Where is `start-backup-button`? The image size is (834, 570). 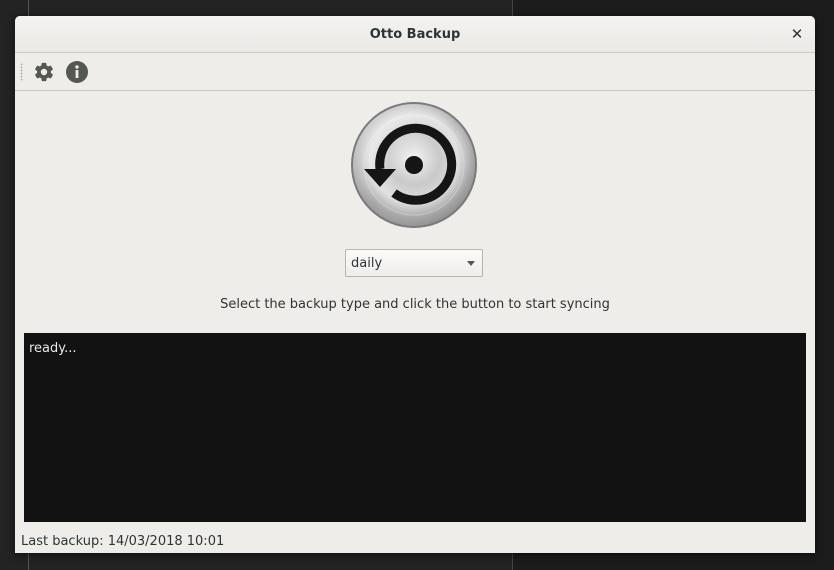 start-backup-button is located at coordinates (414, 165).